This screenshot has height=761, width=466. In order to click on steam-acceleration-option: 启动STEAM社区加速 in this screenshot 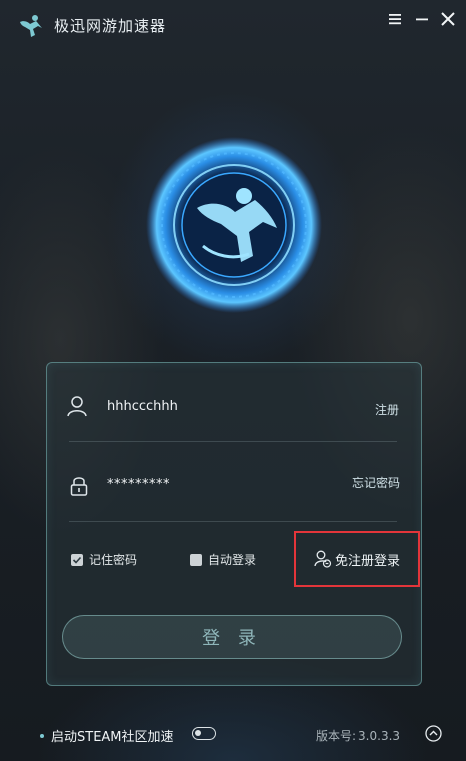, I will do `click(107, 735)`.